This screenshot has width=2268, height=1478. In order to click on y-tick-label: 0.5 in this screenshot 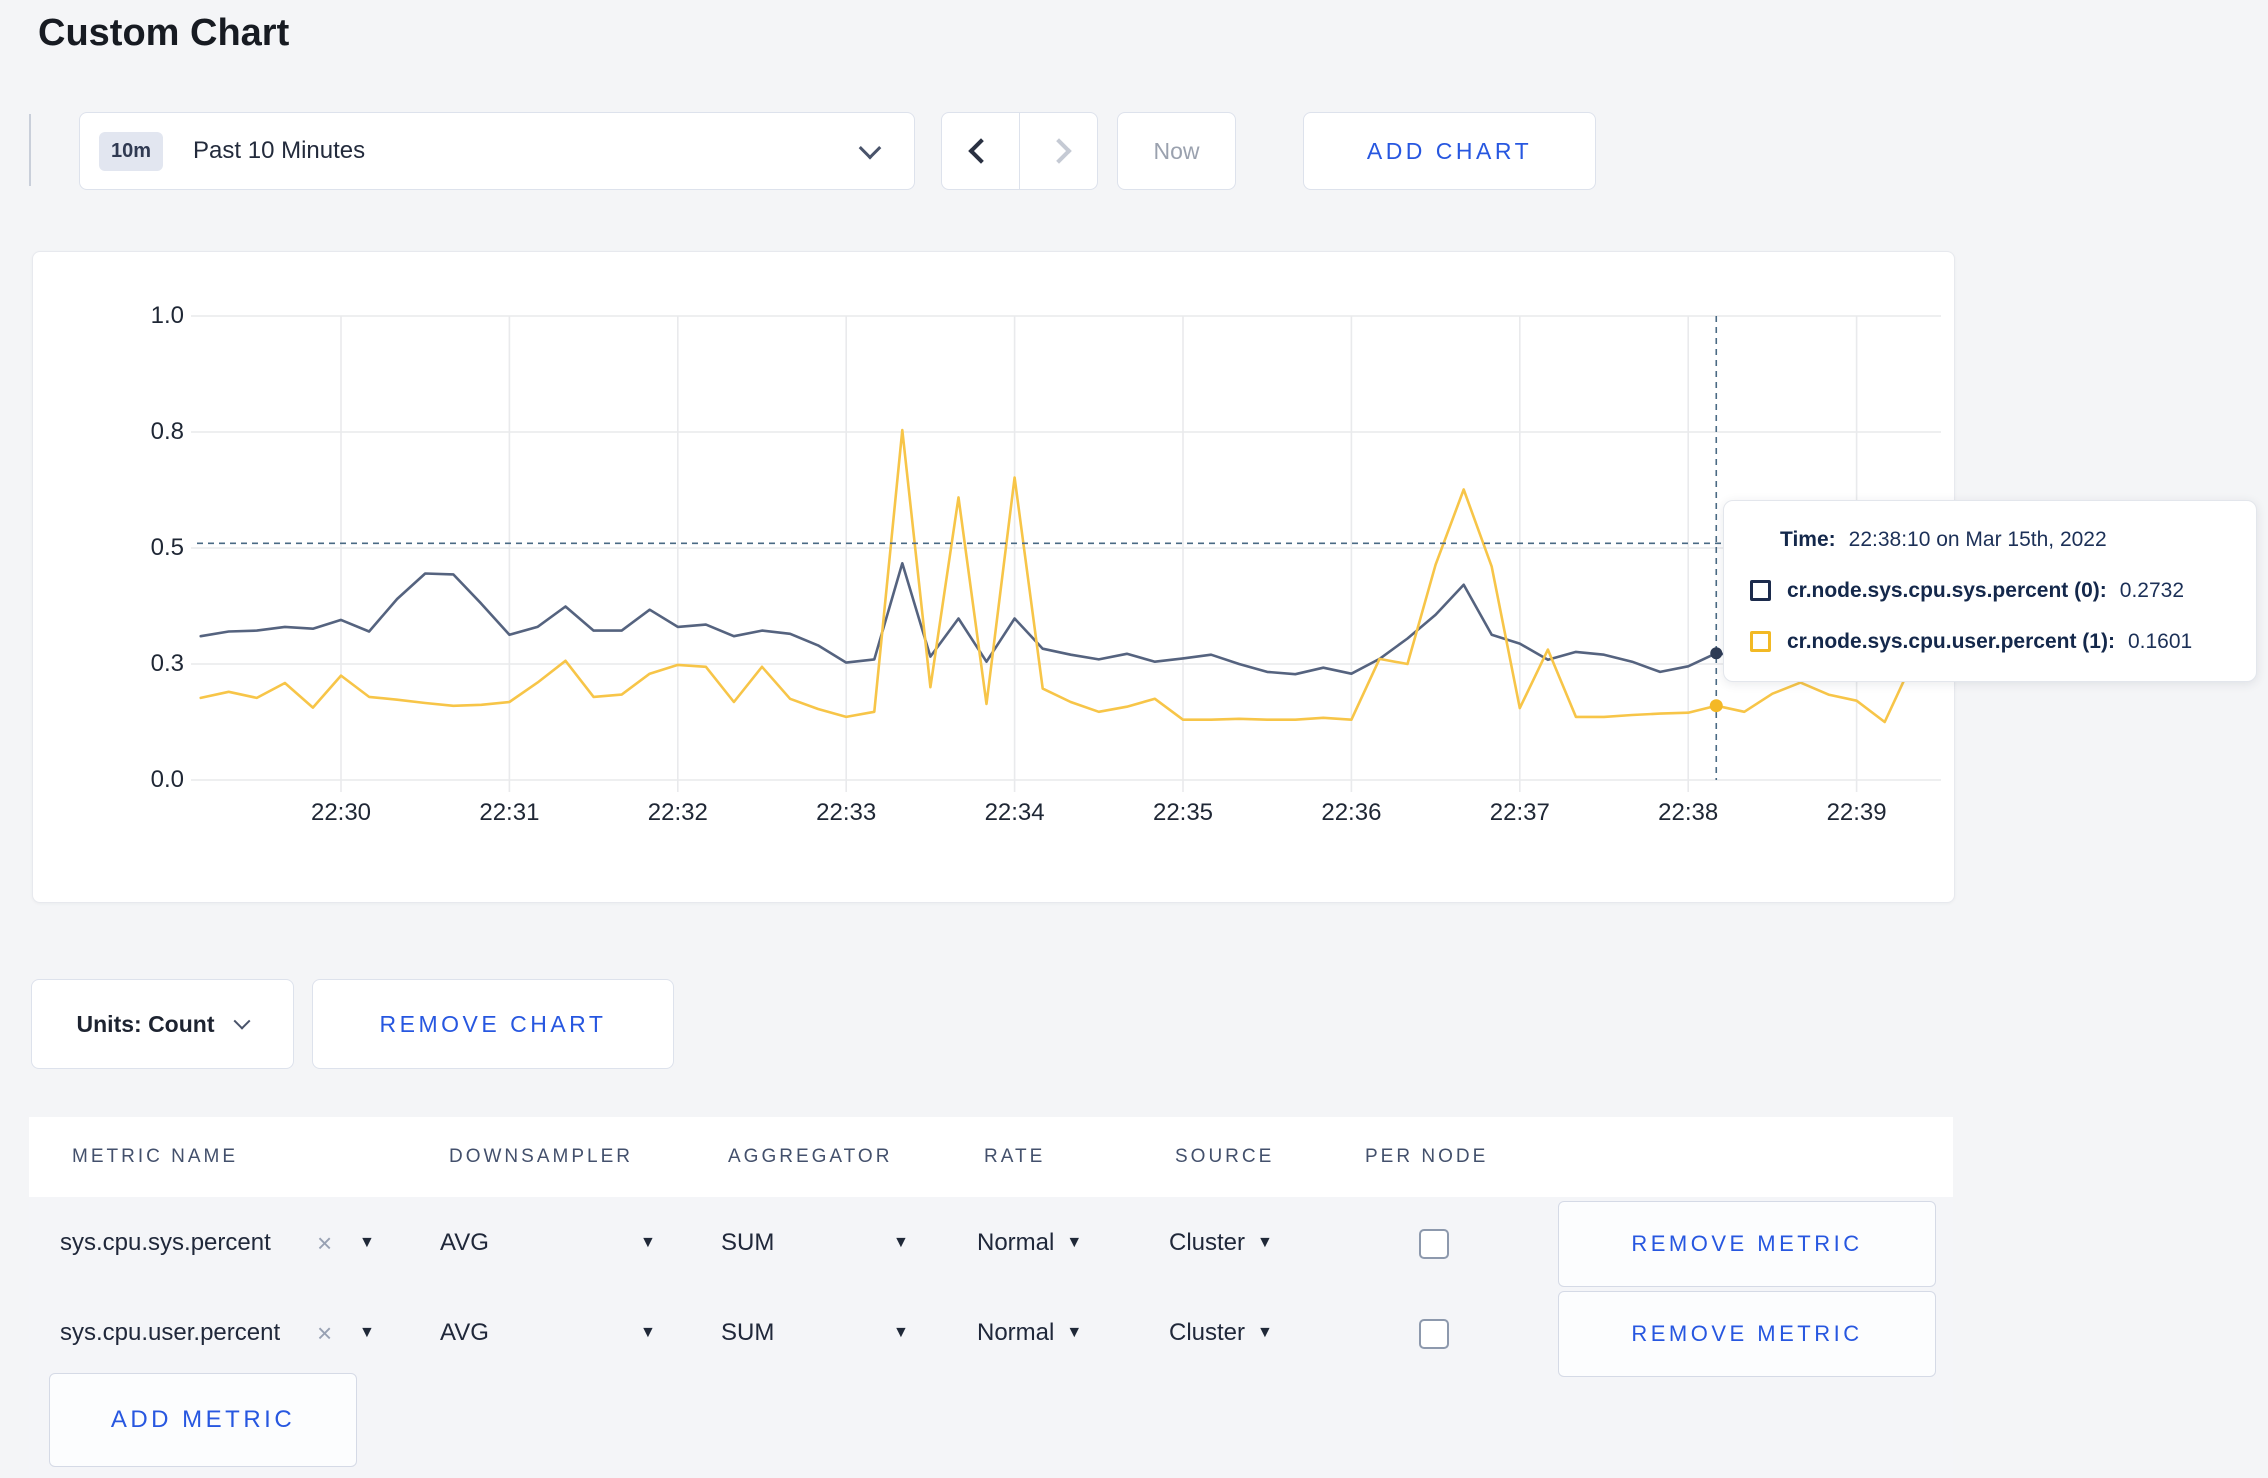, I will do `click(167, 547)`.